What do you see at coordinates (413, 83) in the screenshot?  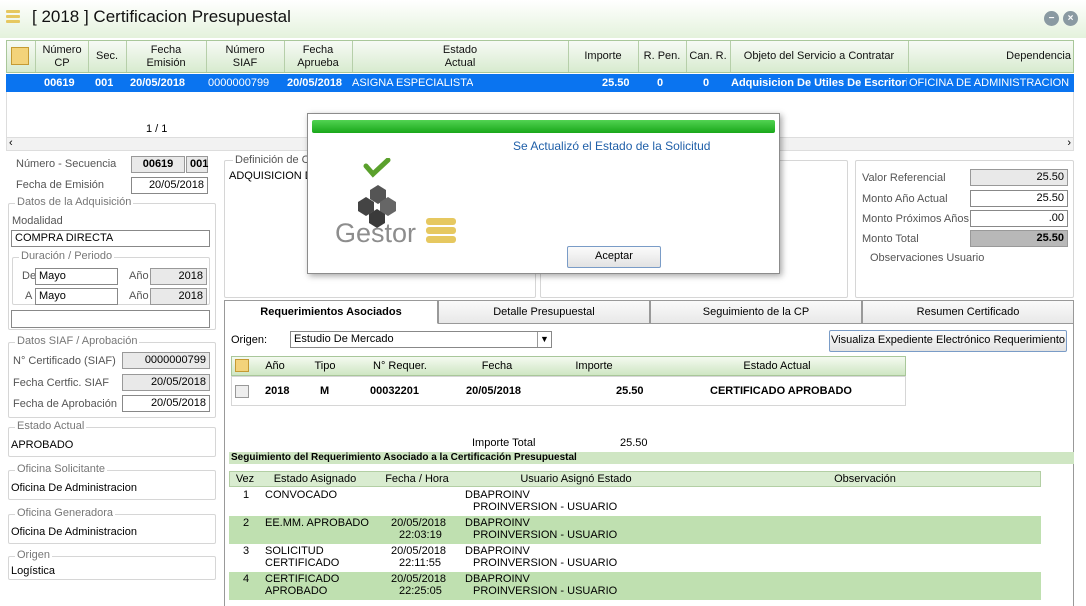 I see `cell-estado: ASIGNA ESPECIALISTA` at bounding box center [413, 83].